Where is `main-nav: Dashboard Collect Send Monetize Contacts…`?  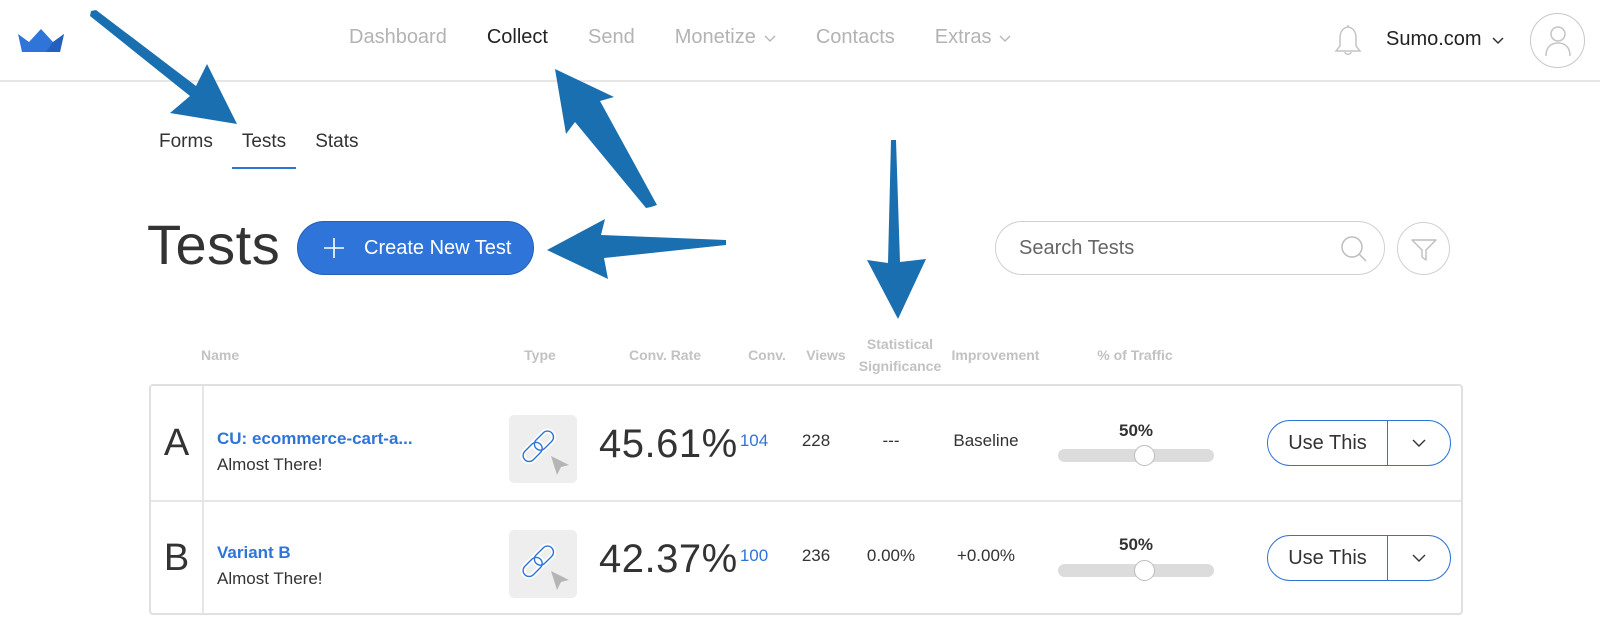
main-nav: Dashboard Collect Send Monetize Contacts… is located at coordinates (700, 37).